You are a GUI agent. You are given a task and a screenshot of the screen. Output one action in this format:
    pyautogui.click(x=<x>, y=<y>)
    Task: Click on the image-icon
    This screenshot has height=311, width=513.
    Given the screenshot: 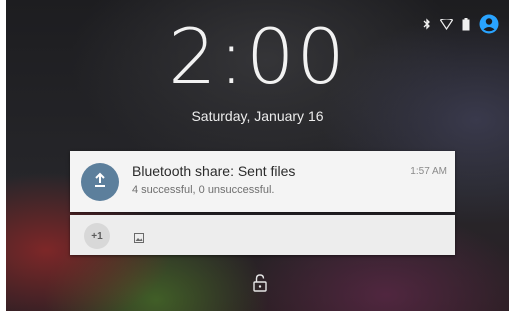 What is the action you would take?
    pyautogui.click(x=139, y=239)
    